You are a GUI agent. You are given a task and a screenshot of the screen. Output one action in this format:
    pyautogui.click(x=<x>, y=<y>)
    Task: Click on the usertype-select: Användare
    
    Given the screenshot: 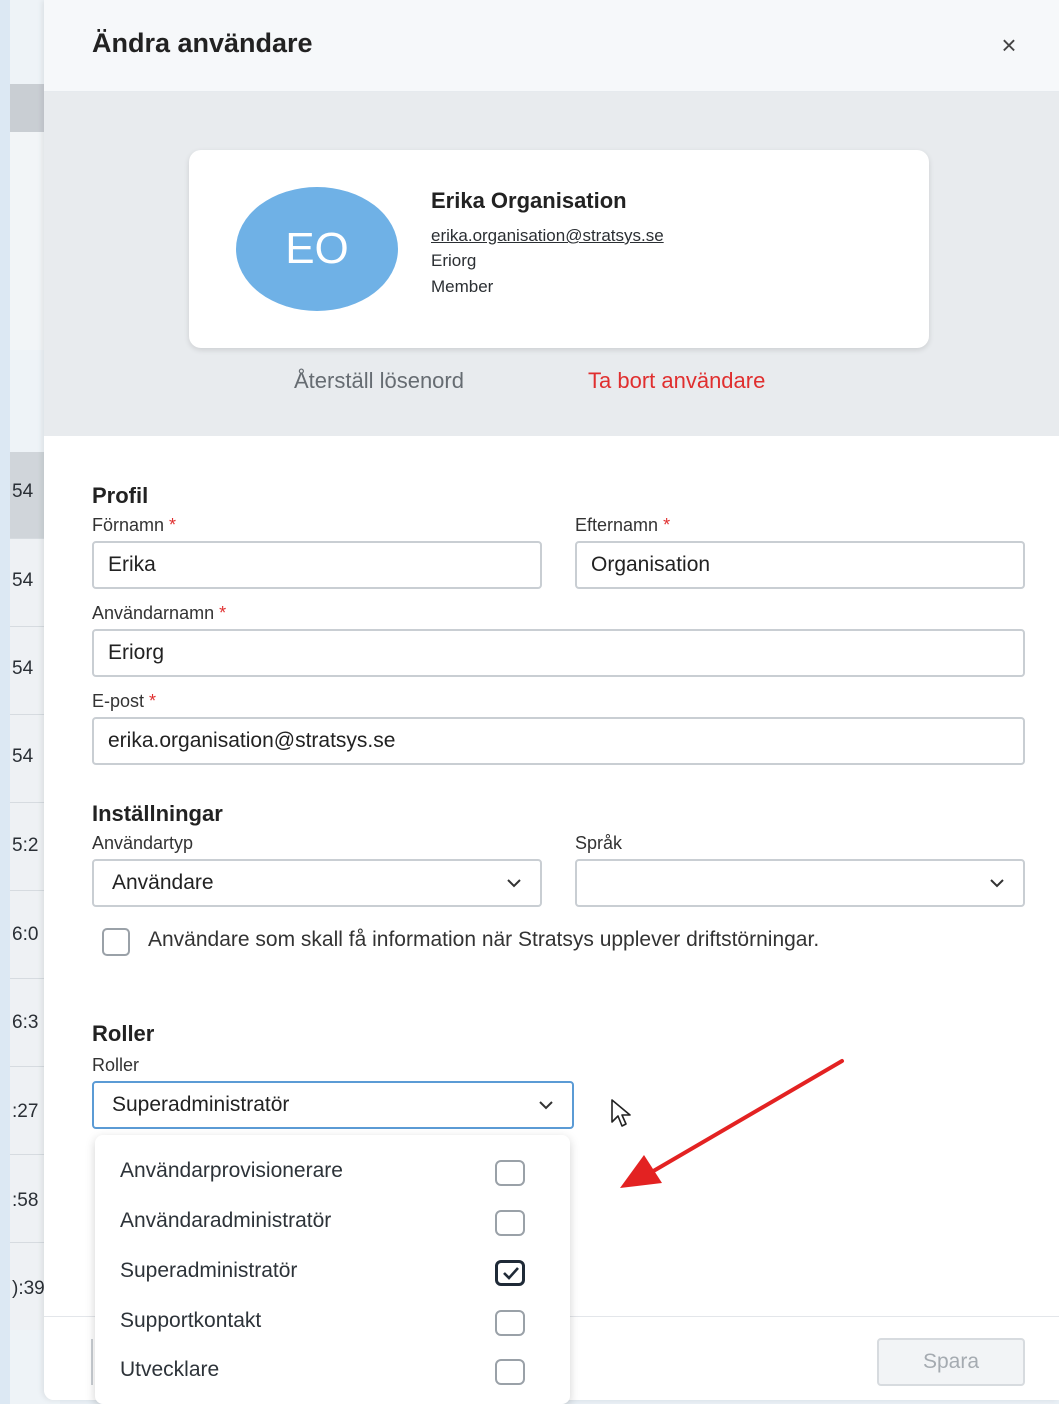 What is the action you would take?
    pyautogui.click(x=317, y=883)
    